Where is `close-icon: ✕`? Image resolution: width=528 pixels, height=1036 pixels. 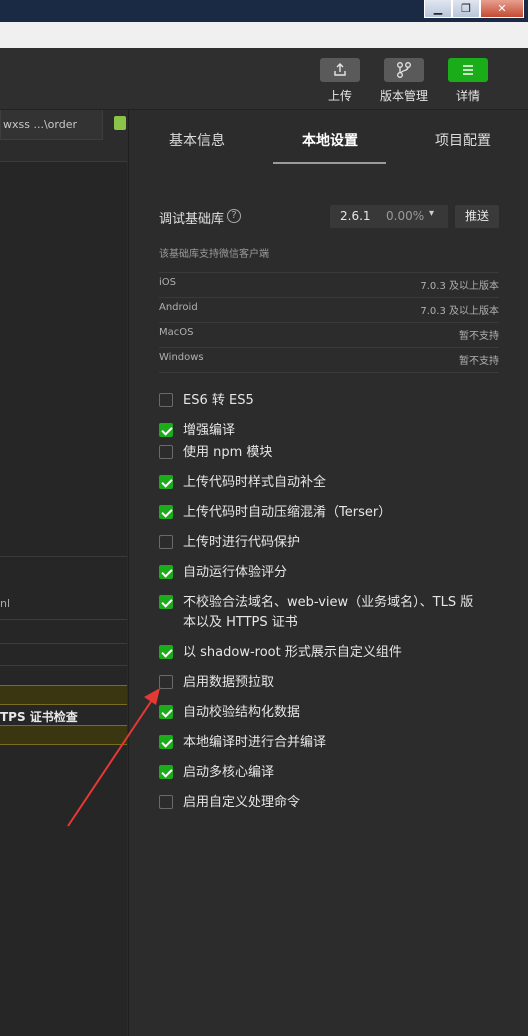
close-icon: ✕ is located at coordinates (502, 8).